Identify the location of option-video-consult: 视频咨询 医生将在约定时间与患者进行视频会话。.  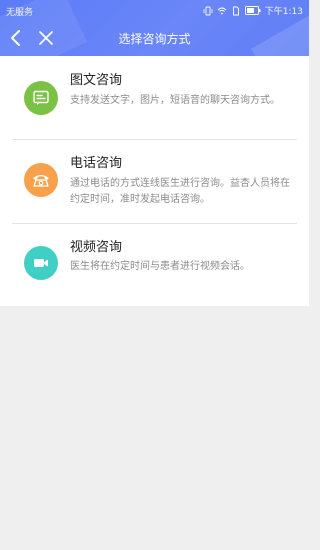
(154, 265).